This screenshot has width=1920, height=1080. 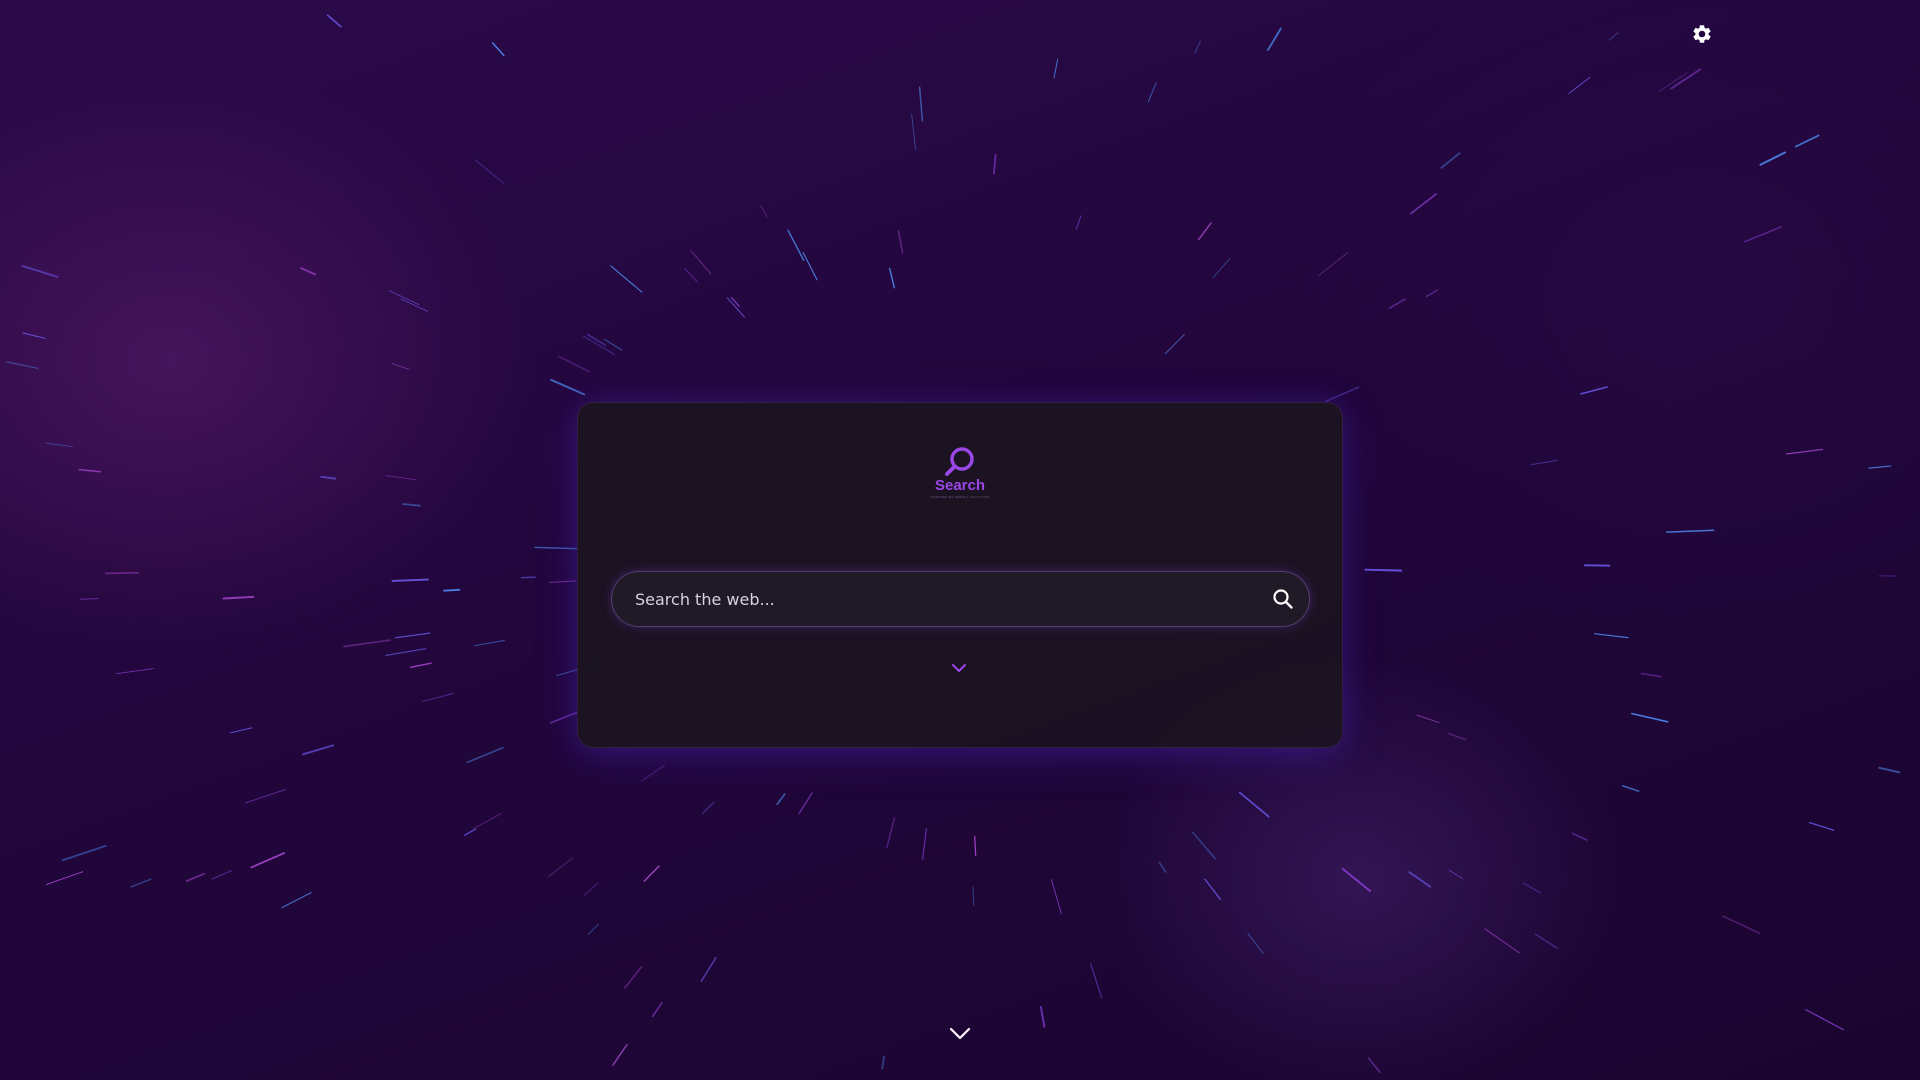 I want to click on scroll-down-button, so click(x=960, y=1034).